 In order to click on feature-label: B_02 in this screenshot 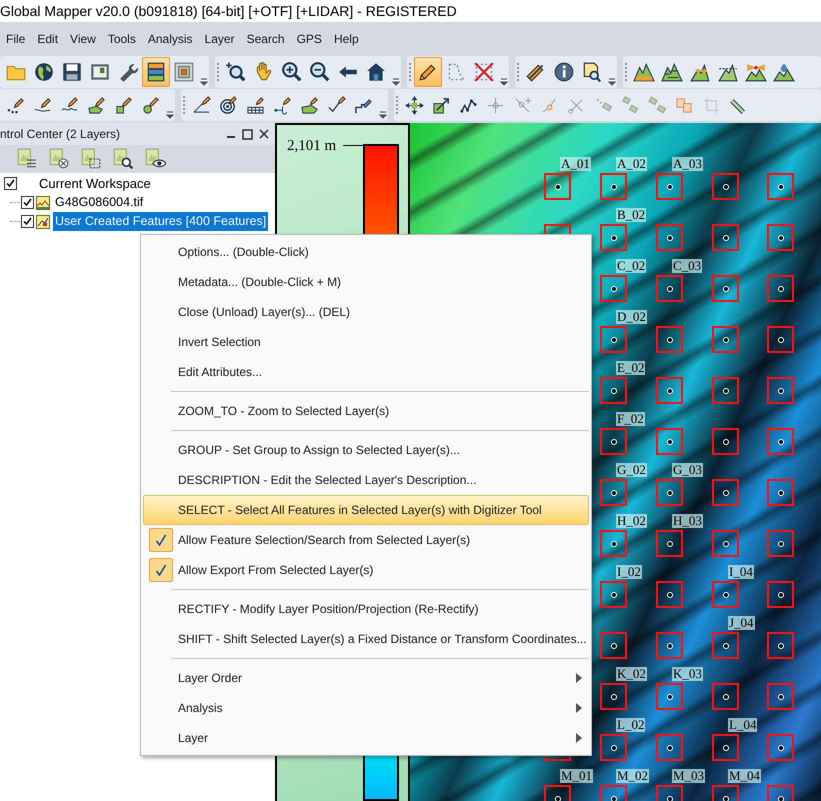, I will do `click(631, 215)`.